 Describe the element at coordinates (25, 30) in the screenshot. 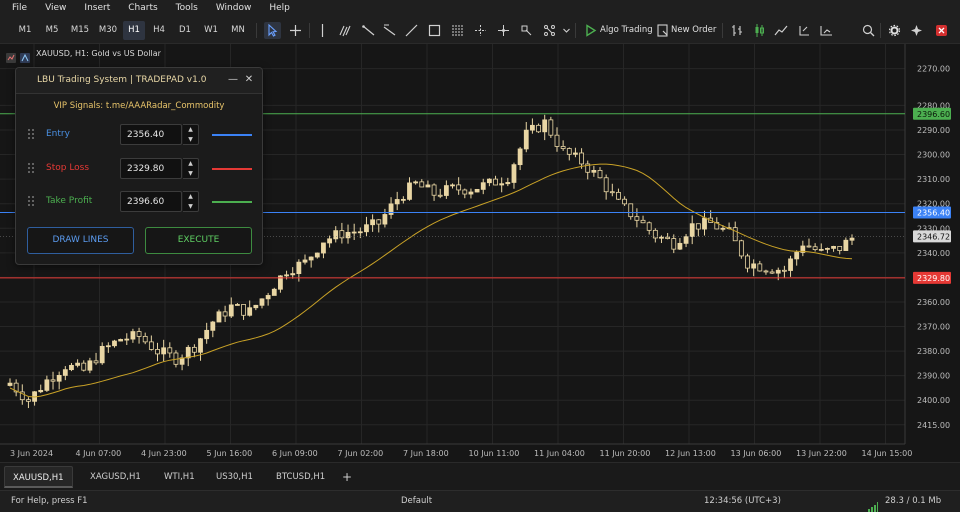

I see `timeframe-m1: M1` at that location.